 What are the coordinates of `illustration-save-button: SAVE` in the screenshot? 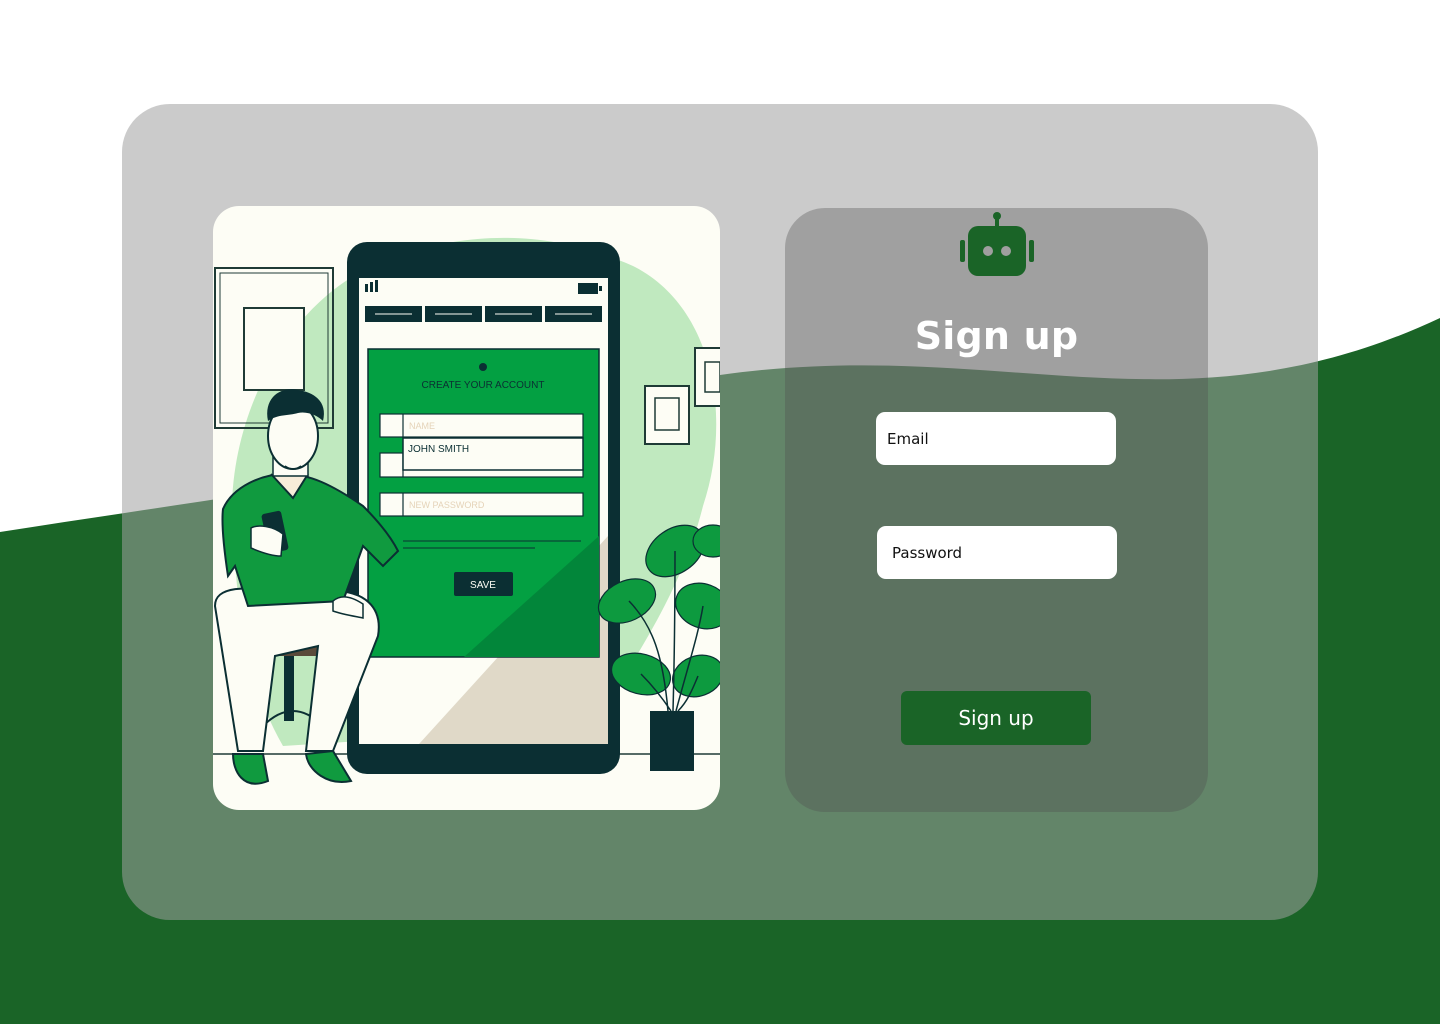 It's located at (483, 585).